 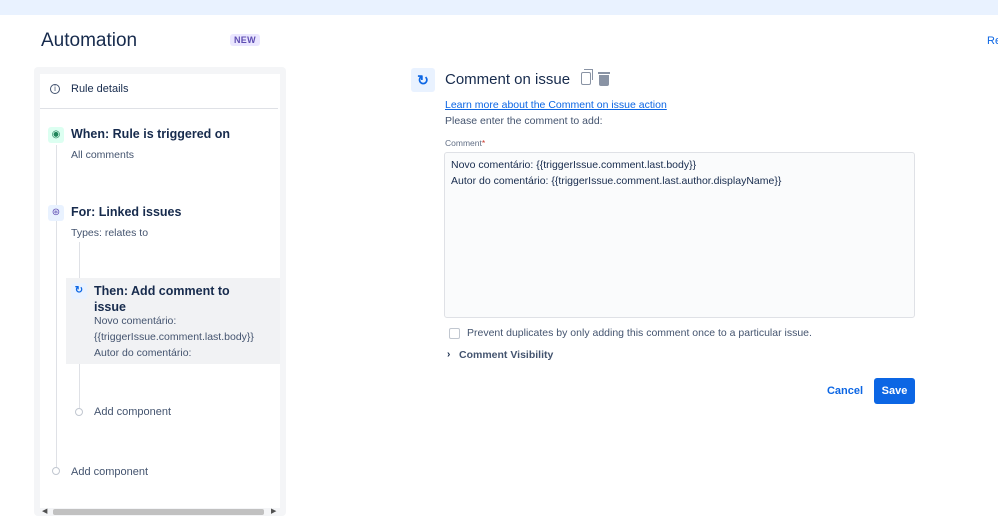 I want to click on rule-details-label: Rule details, so click(x=100, y=89).